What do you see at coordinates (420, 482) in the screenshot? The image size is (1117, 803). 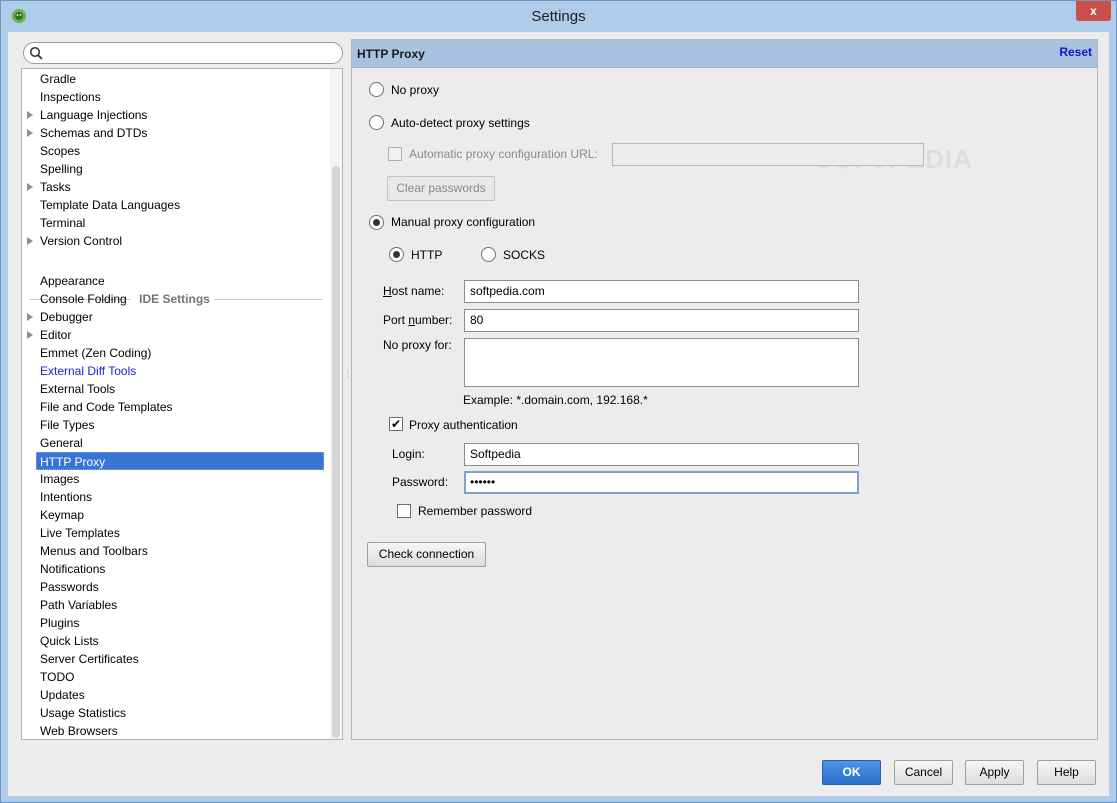 I see `password-label: Password:` at bounding box center [420, 482].